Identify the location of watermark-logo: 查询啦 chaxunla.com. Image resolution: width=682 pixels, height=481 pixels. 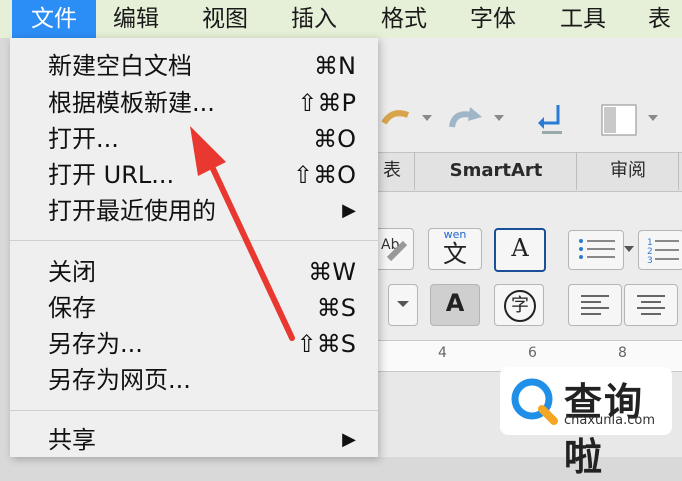
(586, 423).